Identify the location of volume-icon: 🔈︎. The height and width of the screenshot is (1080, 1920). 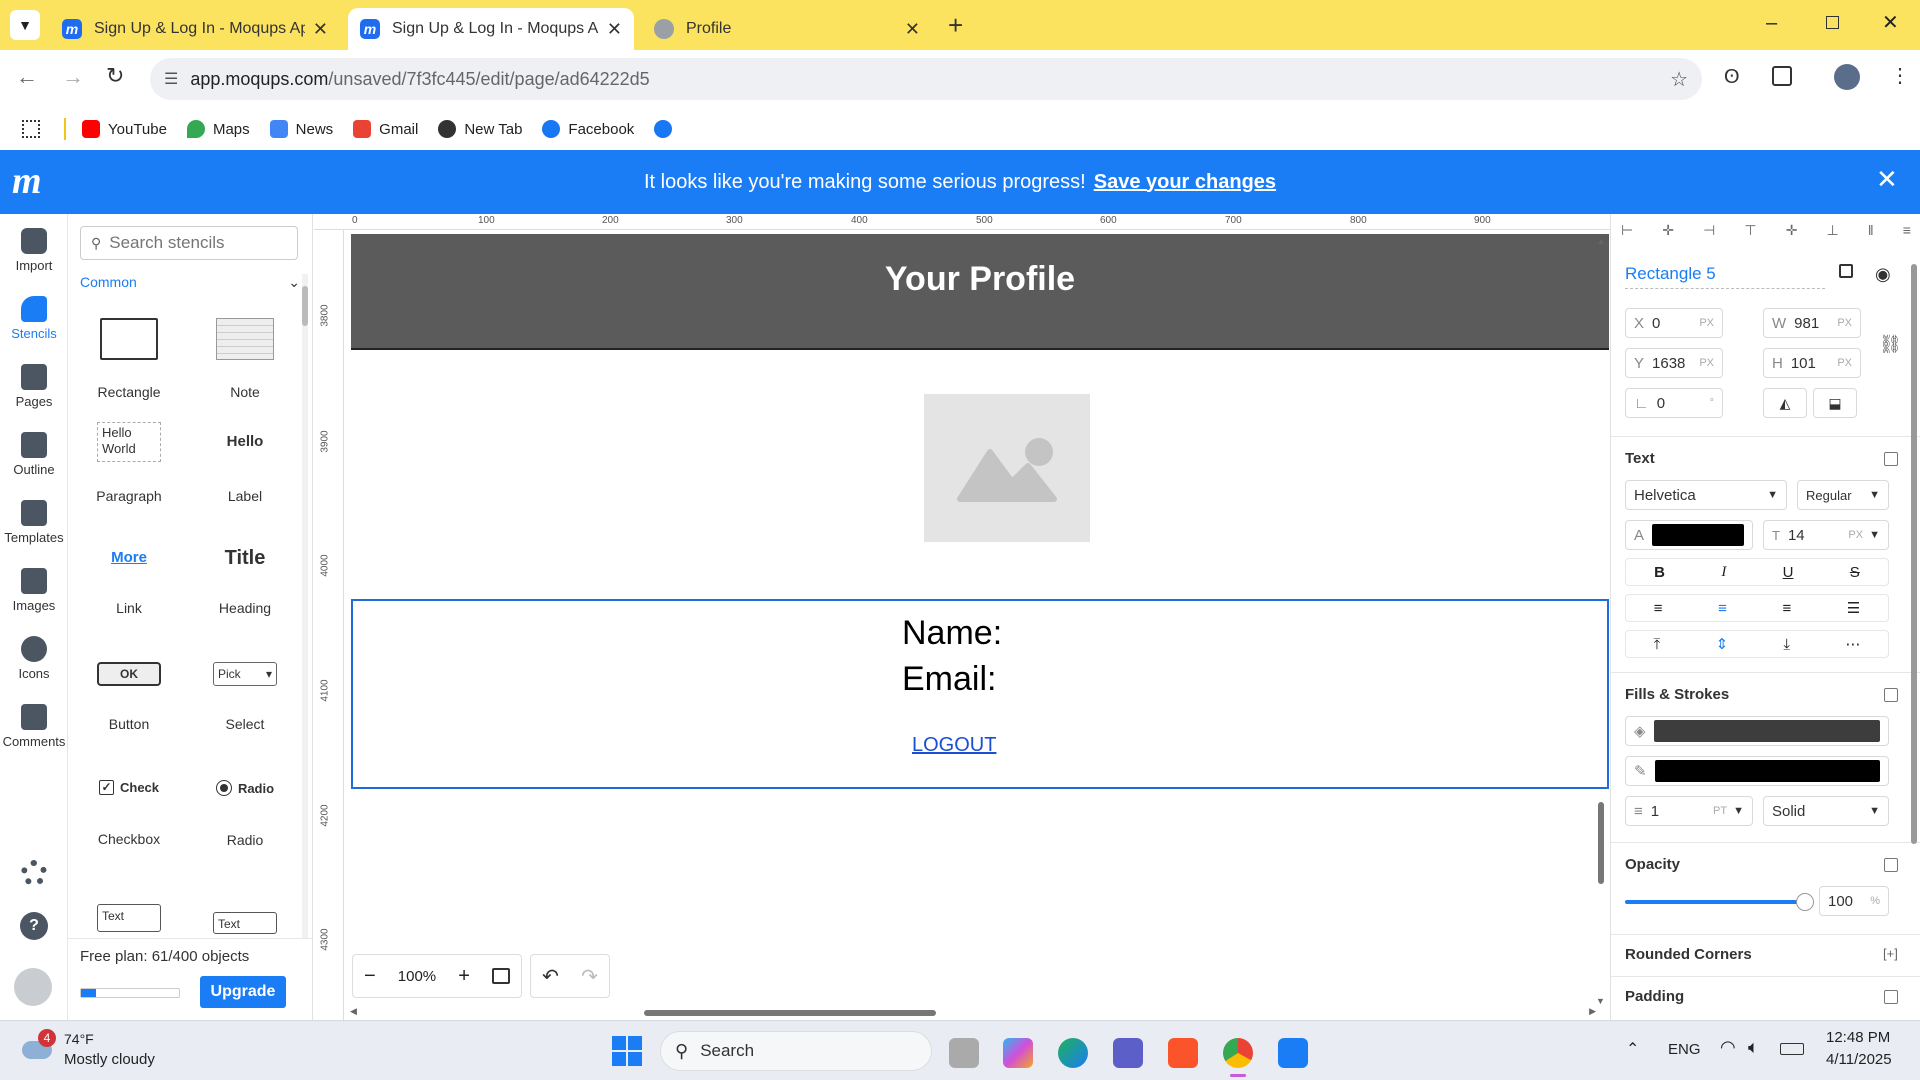
(1753, 1047).